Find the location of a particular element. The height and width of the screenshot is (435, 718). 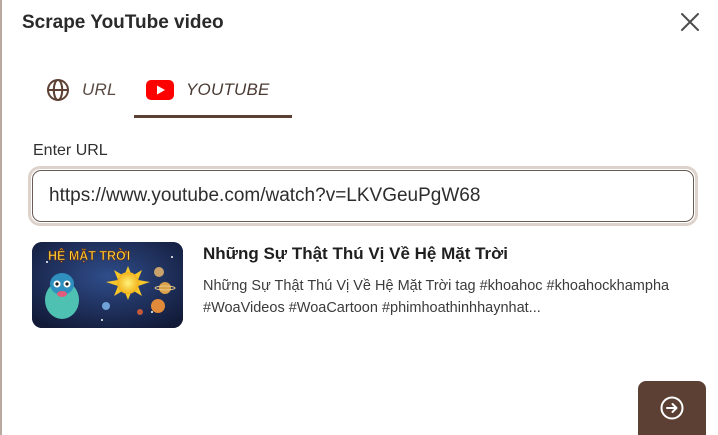

video-thumbnail: HỆ MẶT TRỜI is located at coordinates (107, 285).